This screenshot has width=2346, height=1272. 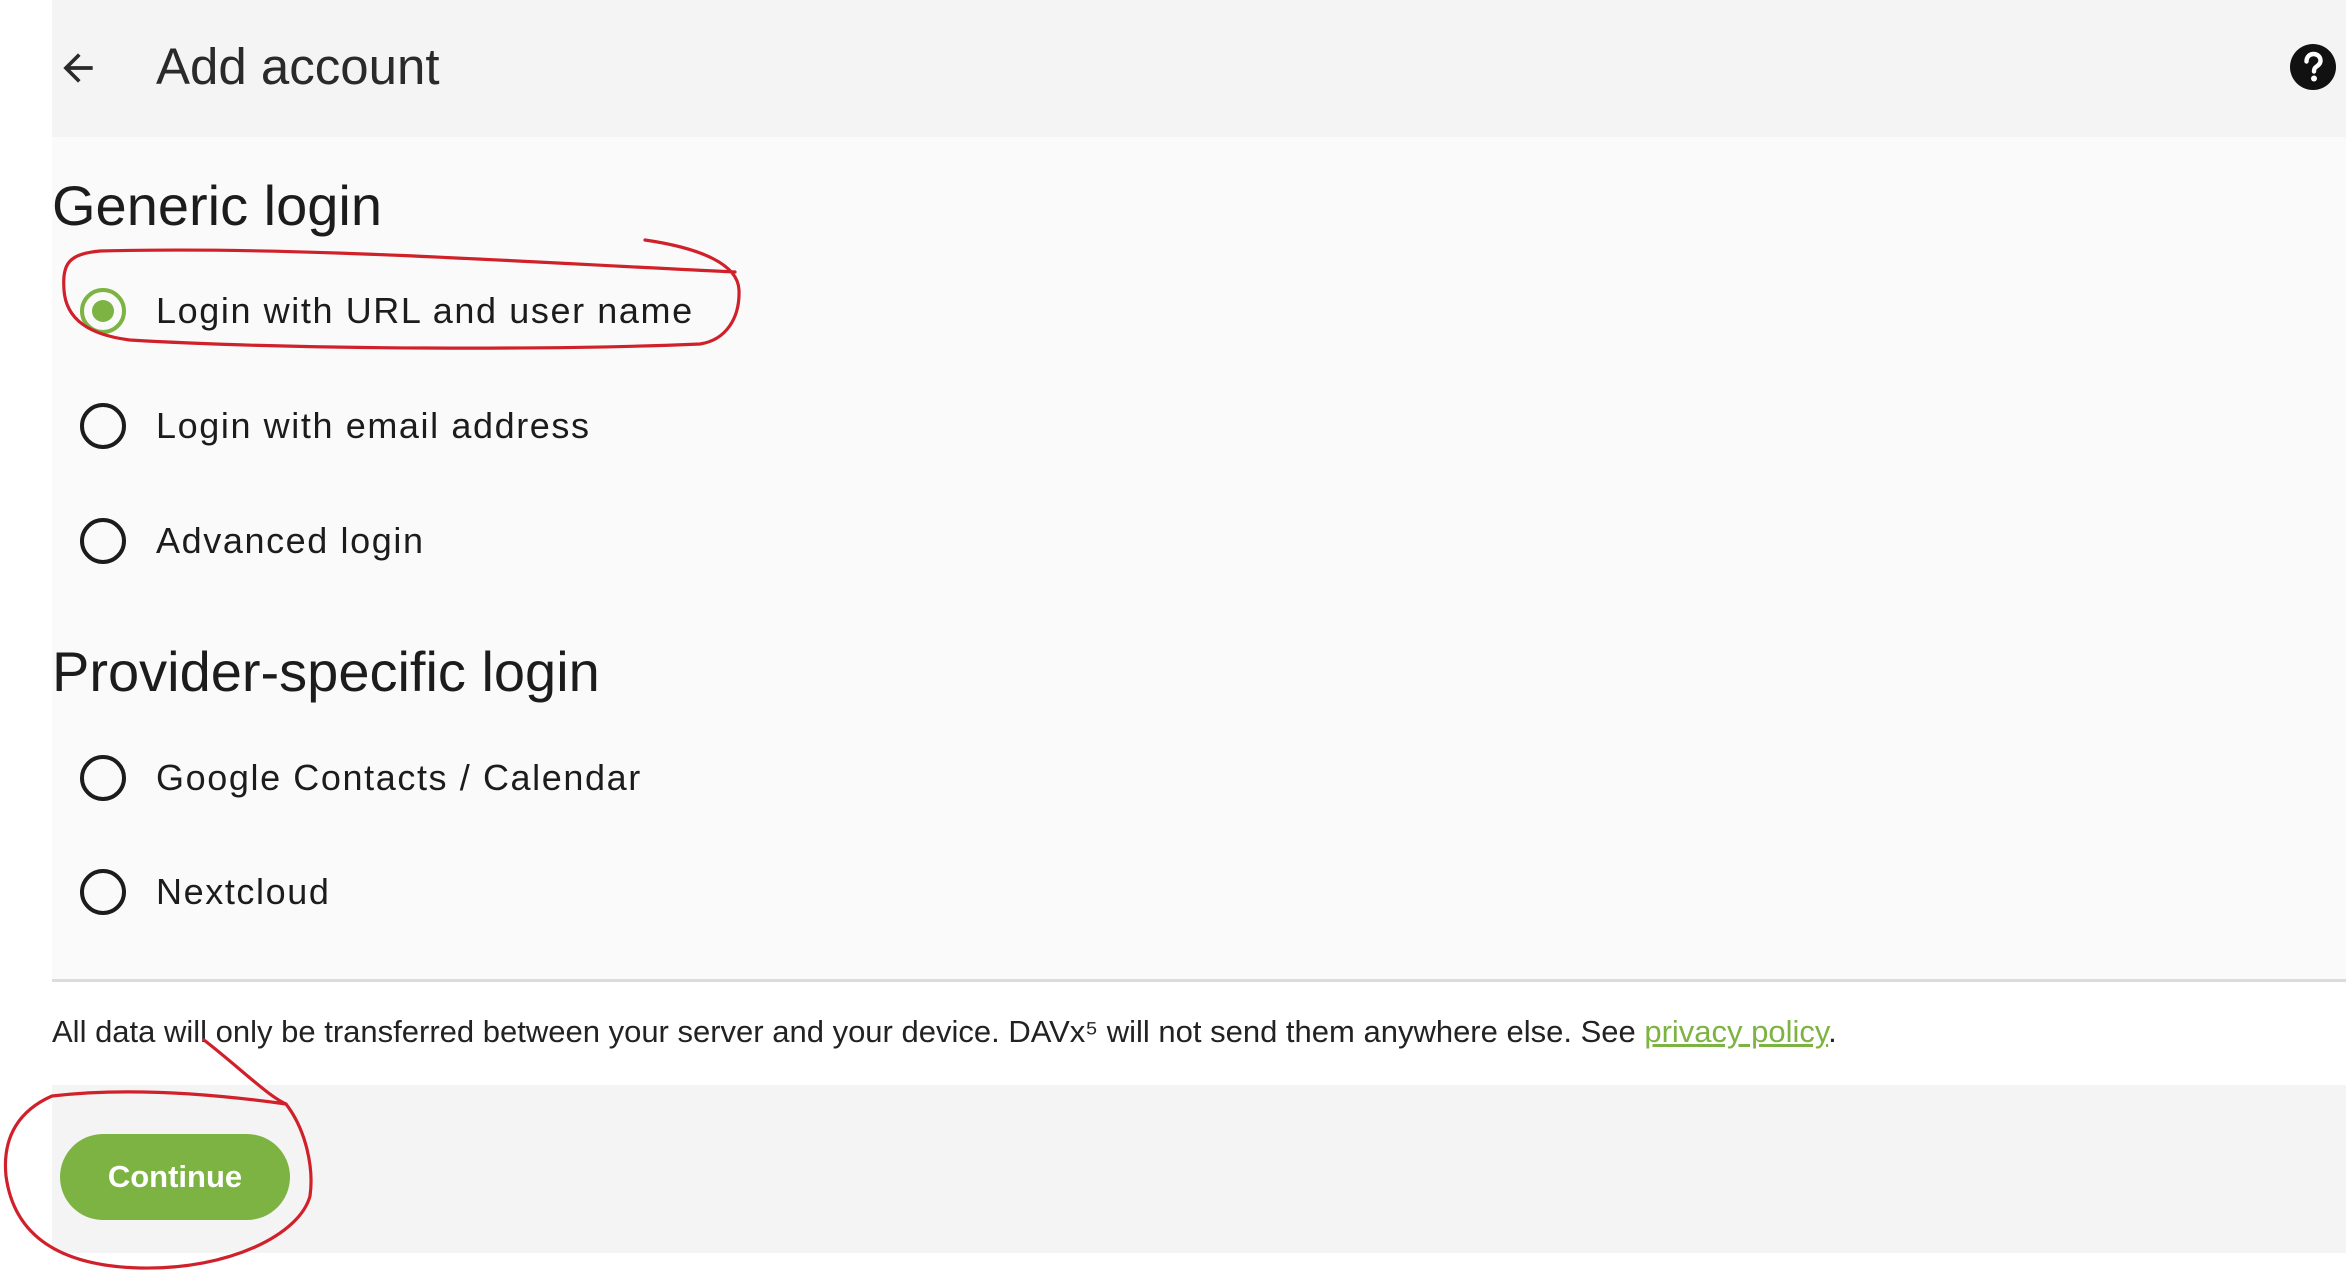 I want to click on app-bar: Add account, so click(x=1199, y=68).